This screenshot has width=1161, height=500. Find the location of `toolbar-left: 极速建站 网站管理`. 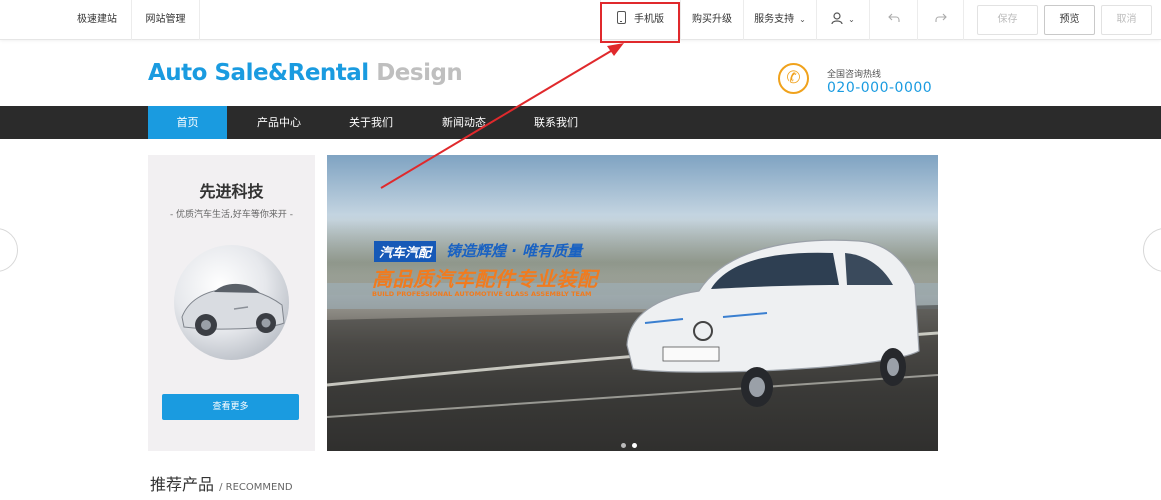

toolbar-left: 极速建站 网站管理 is located at coordinates (100, 20).